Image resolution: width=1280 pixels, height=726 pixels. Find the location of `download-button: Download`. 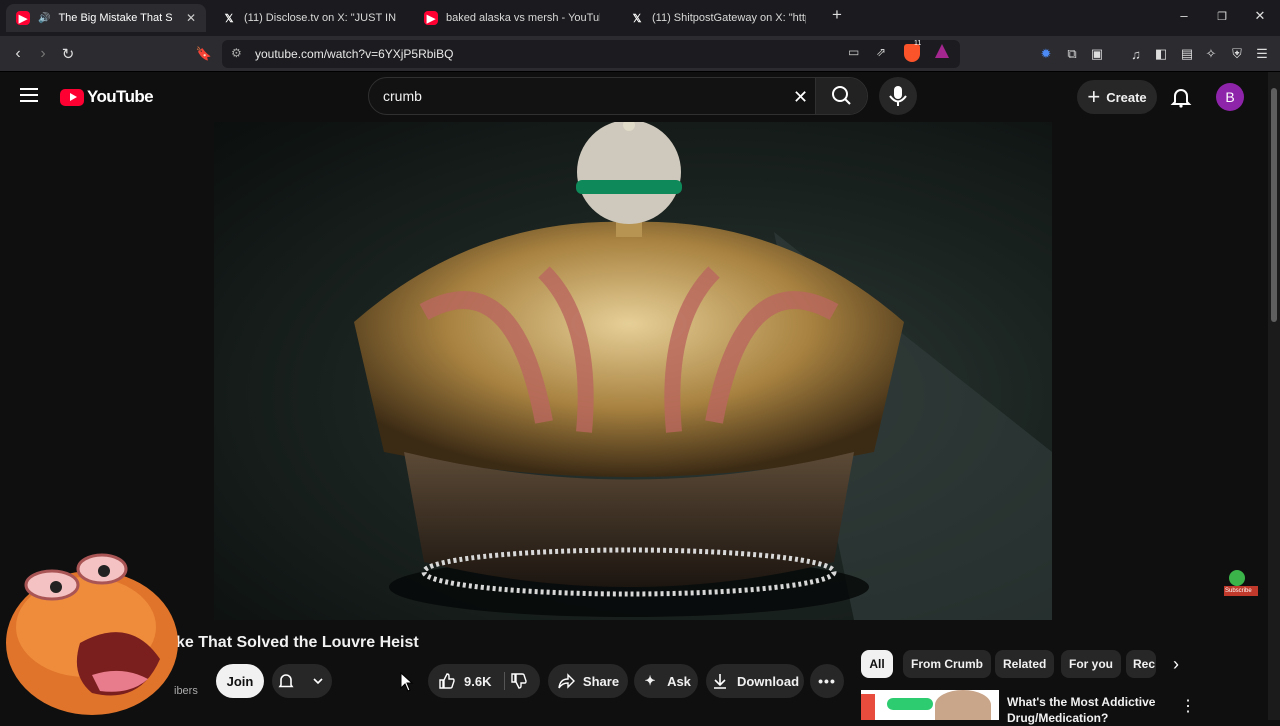

download-button: Download is located at coordinates (755, 681).